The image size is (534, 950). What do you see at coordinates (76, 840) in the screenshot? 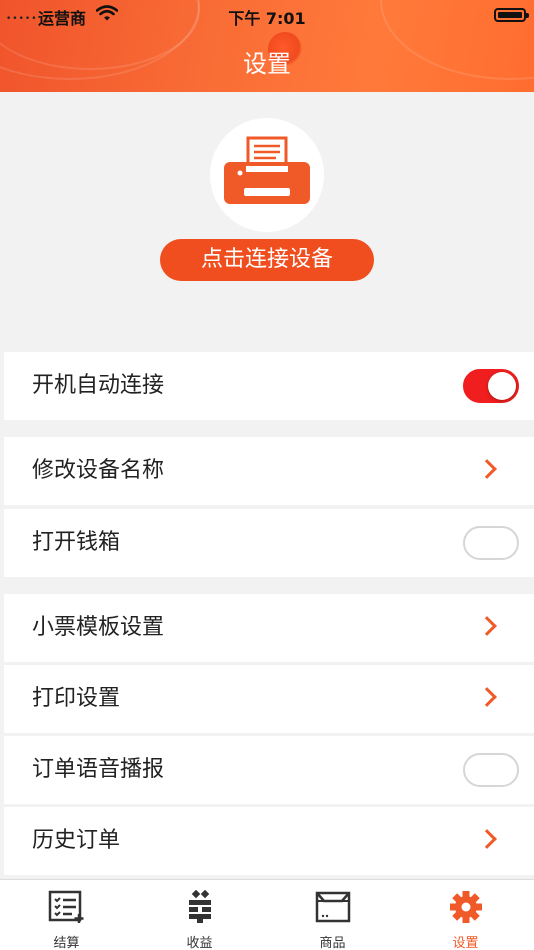
I see `setting-label: 历史订单` at bounding box center [76, 840].